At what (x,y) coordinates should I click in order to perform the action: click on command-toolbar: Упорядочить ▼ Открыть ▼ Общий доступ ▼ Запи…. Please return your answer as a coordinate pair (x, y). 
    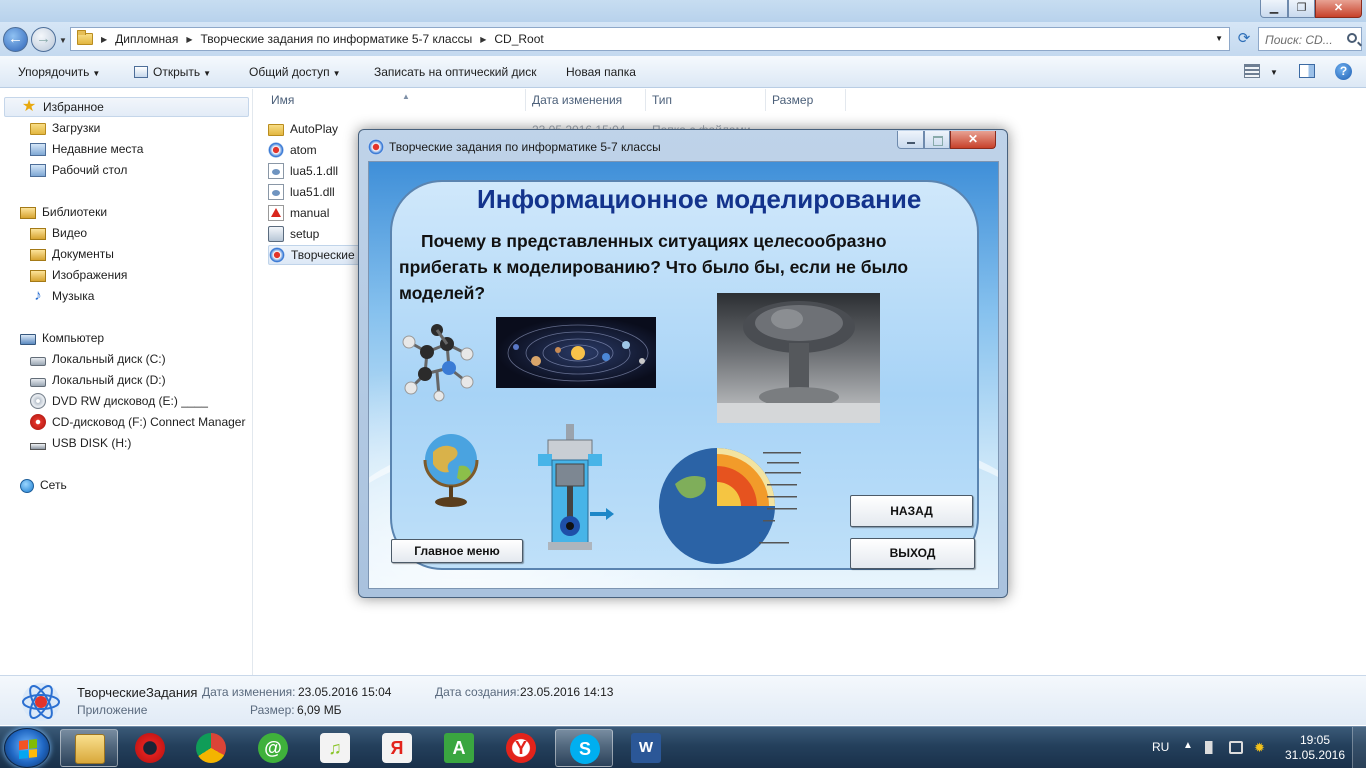
    Looking at the image, I should click on (683, 72).